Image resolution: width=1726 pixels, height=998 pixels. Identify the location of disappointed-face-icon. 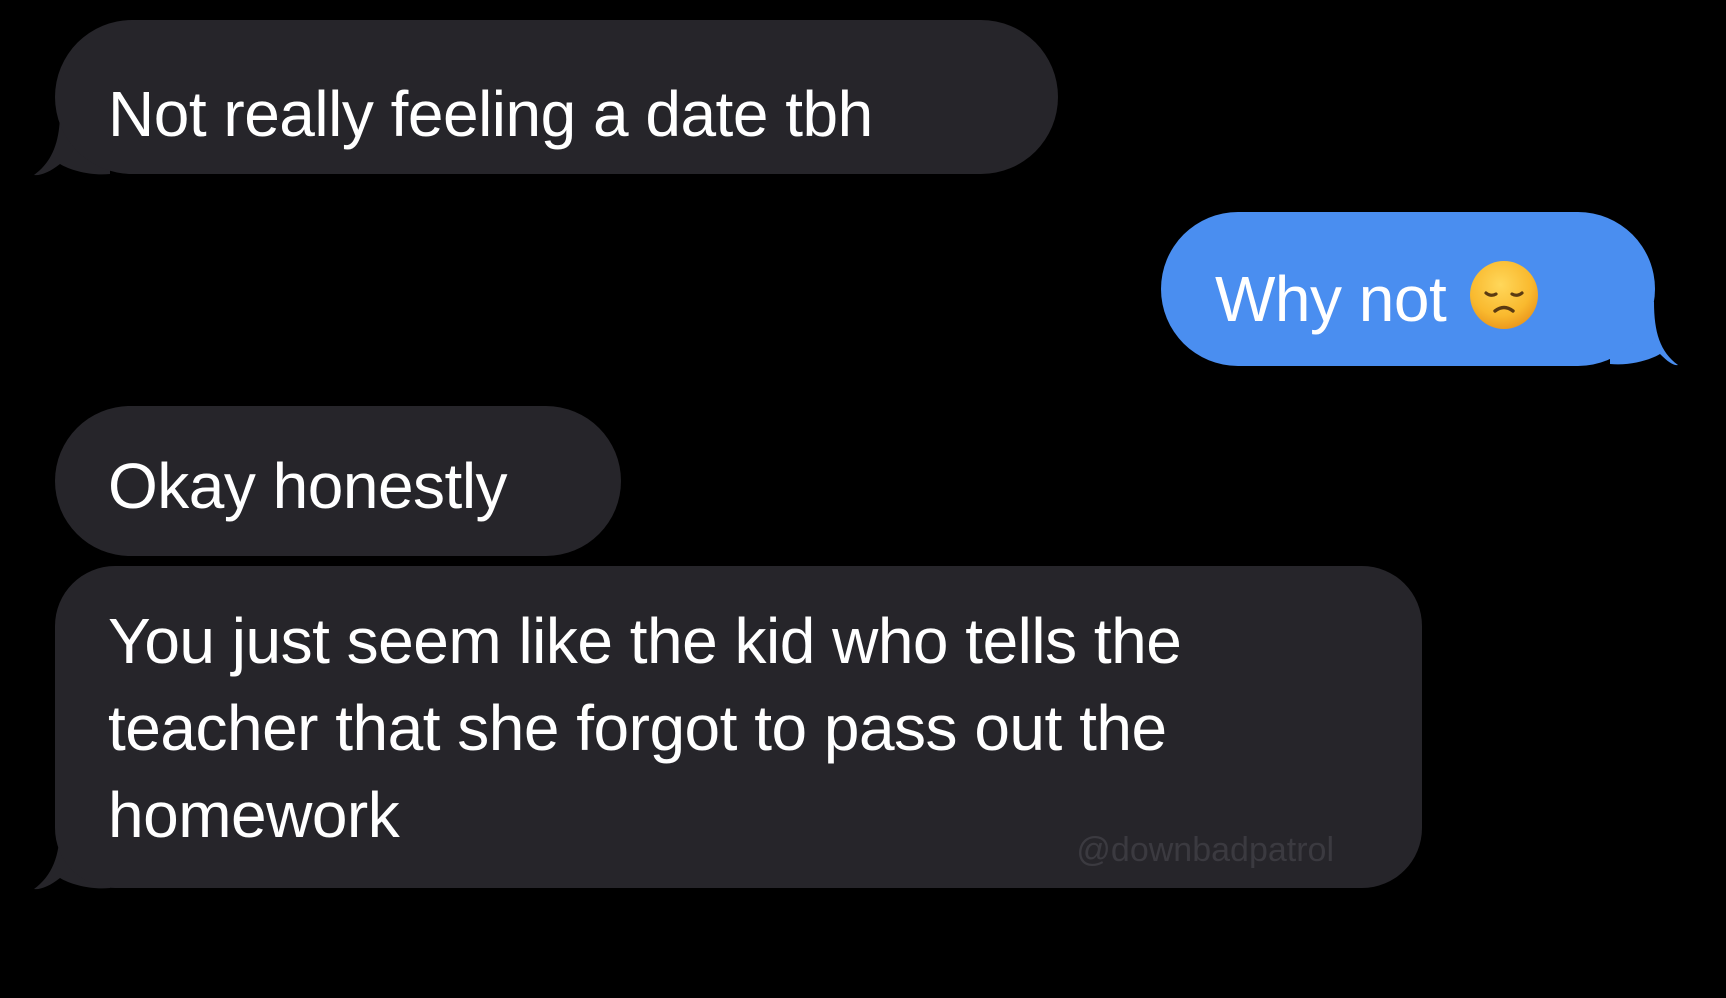
(1504, 295).